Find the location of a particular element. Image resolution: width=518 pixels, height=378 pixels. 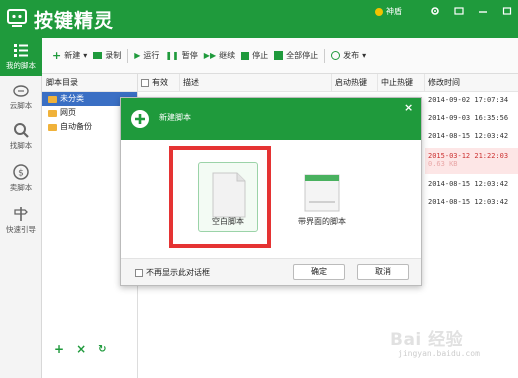

search-icon is located at coordinates (21, 130).